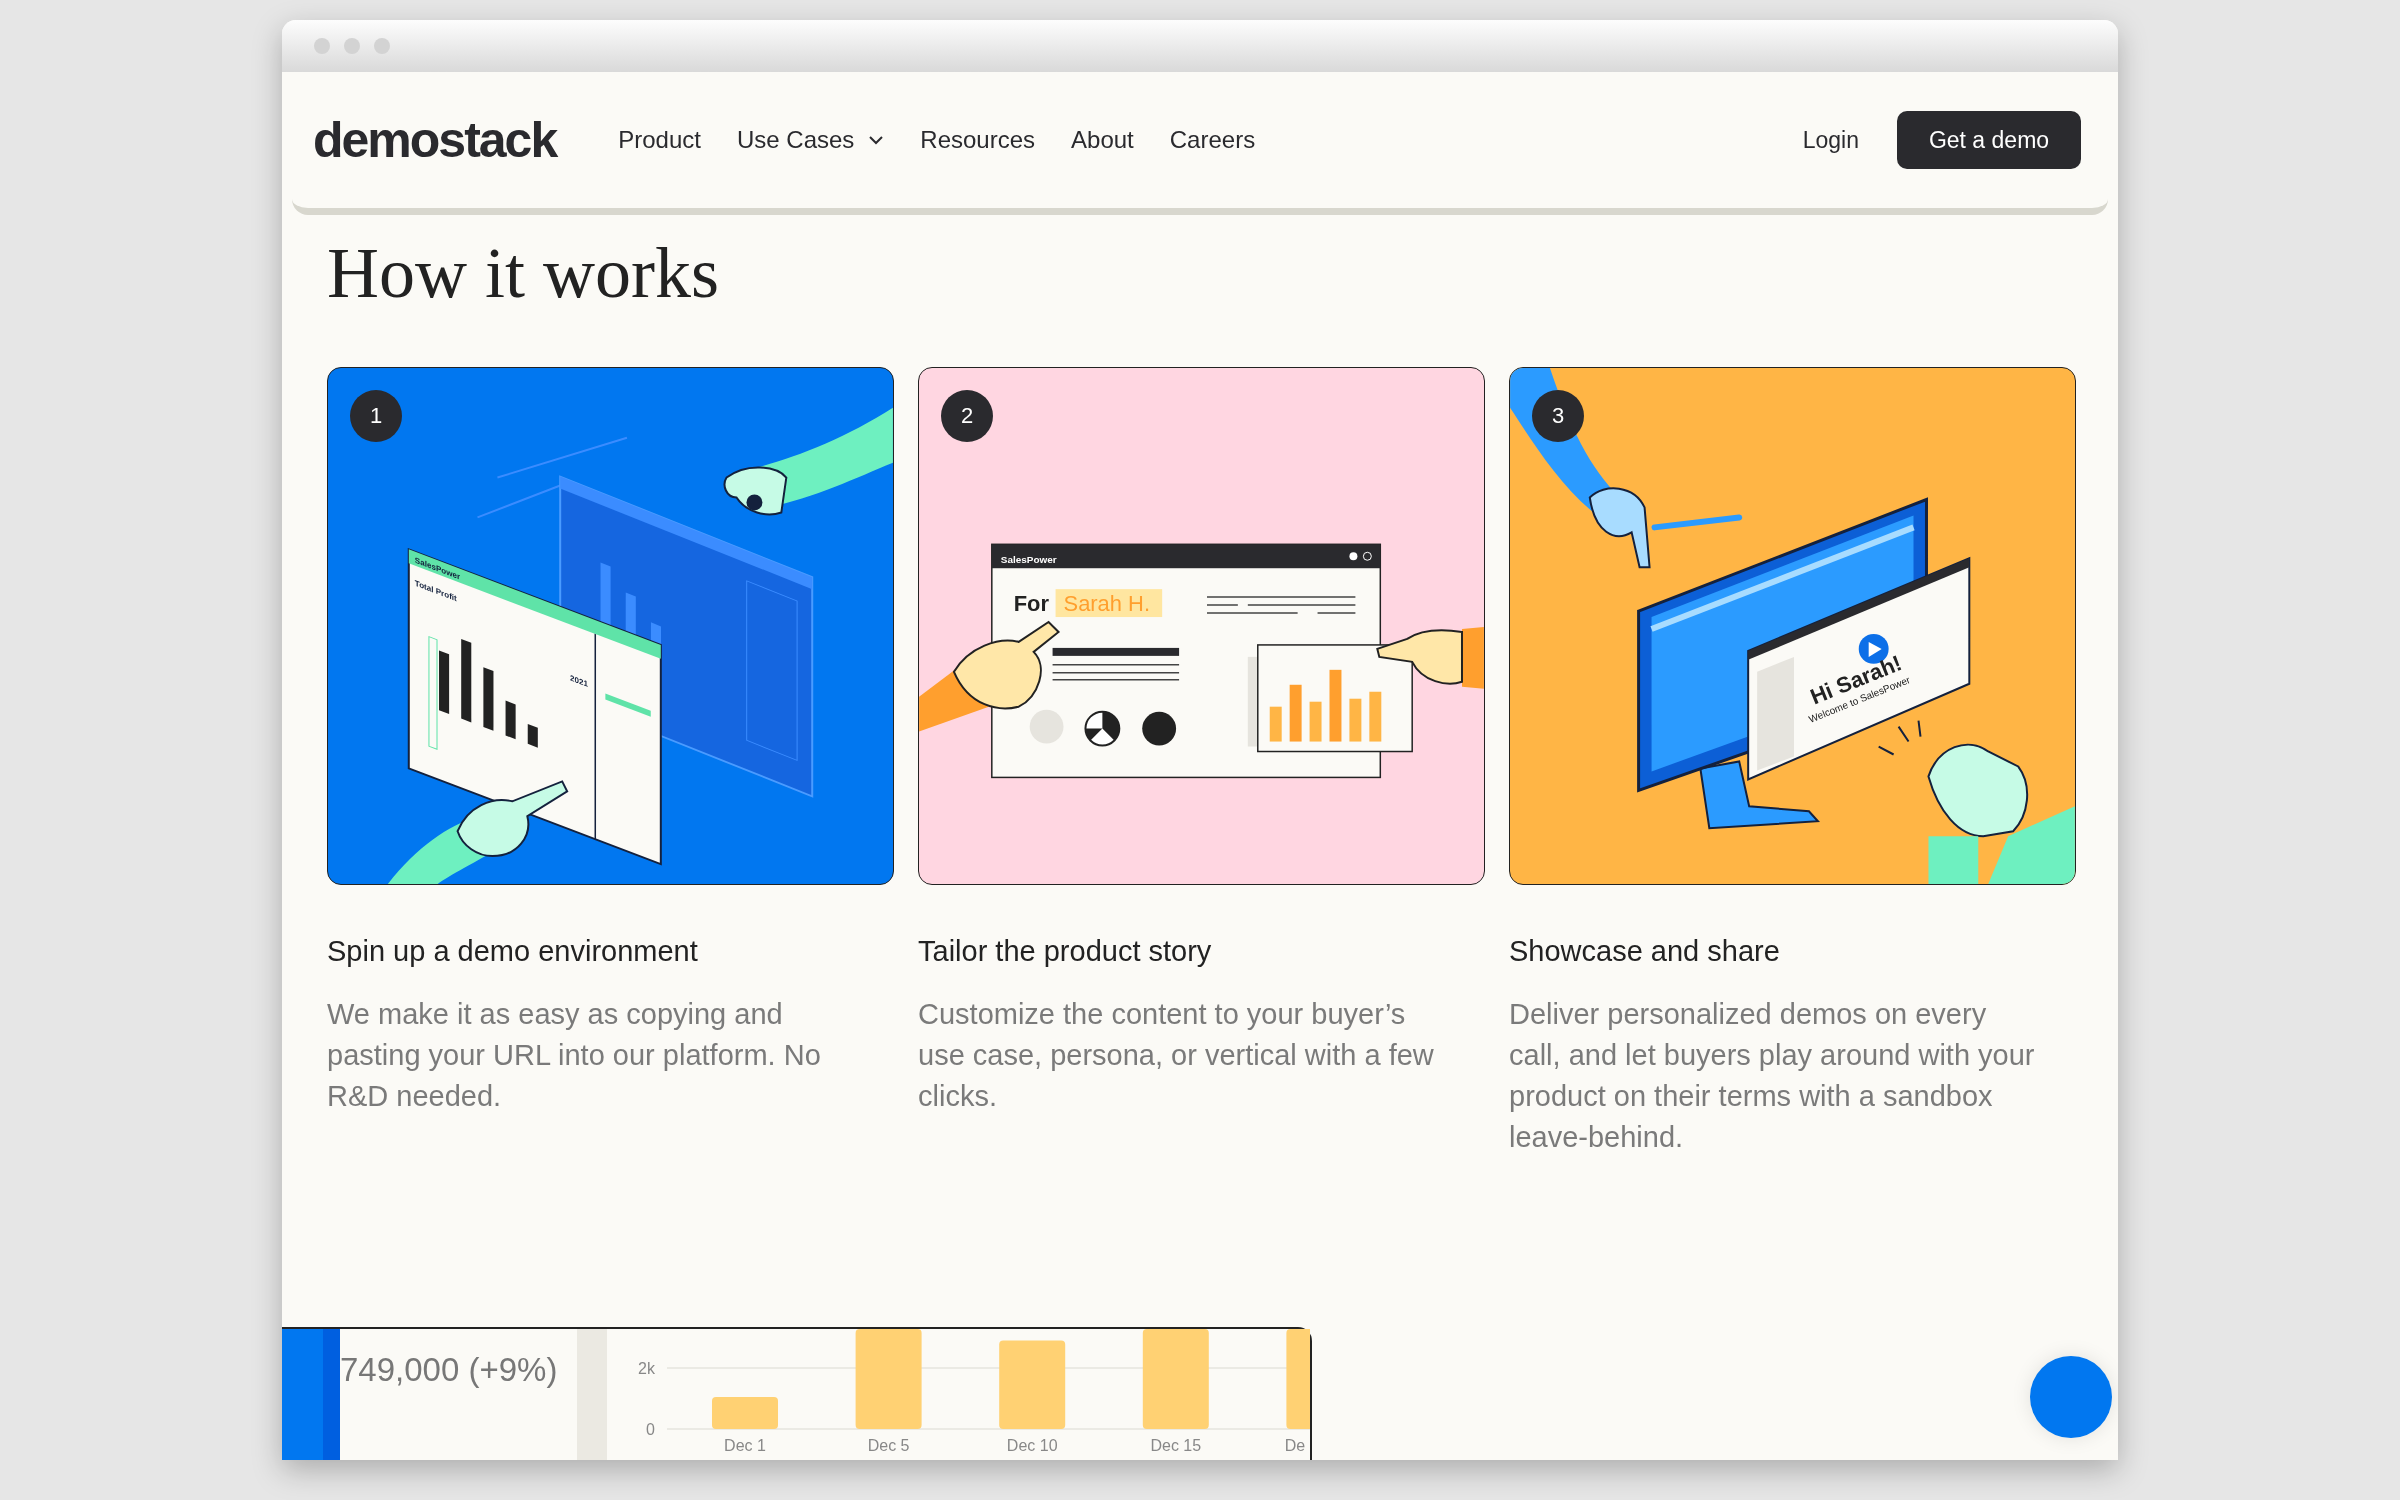 This screenshot has height=1500, width=2400. What do you see at coordinates (1295, 1445) in the screenshot?
I see `axis-label: De` at bounding box center [1295, 1445].